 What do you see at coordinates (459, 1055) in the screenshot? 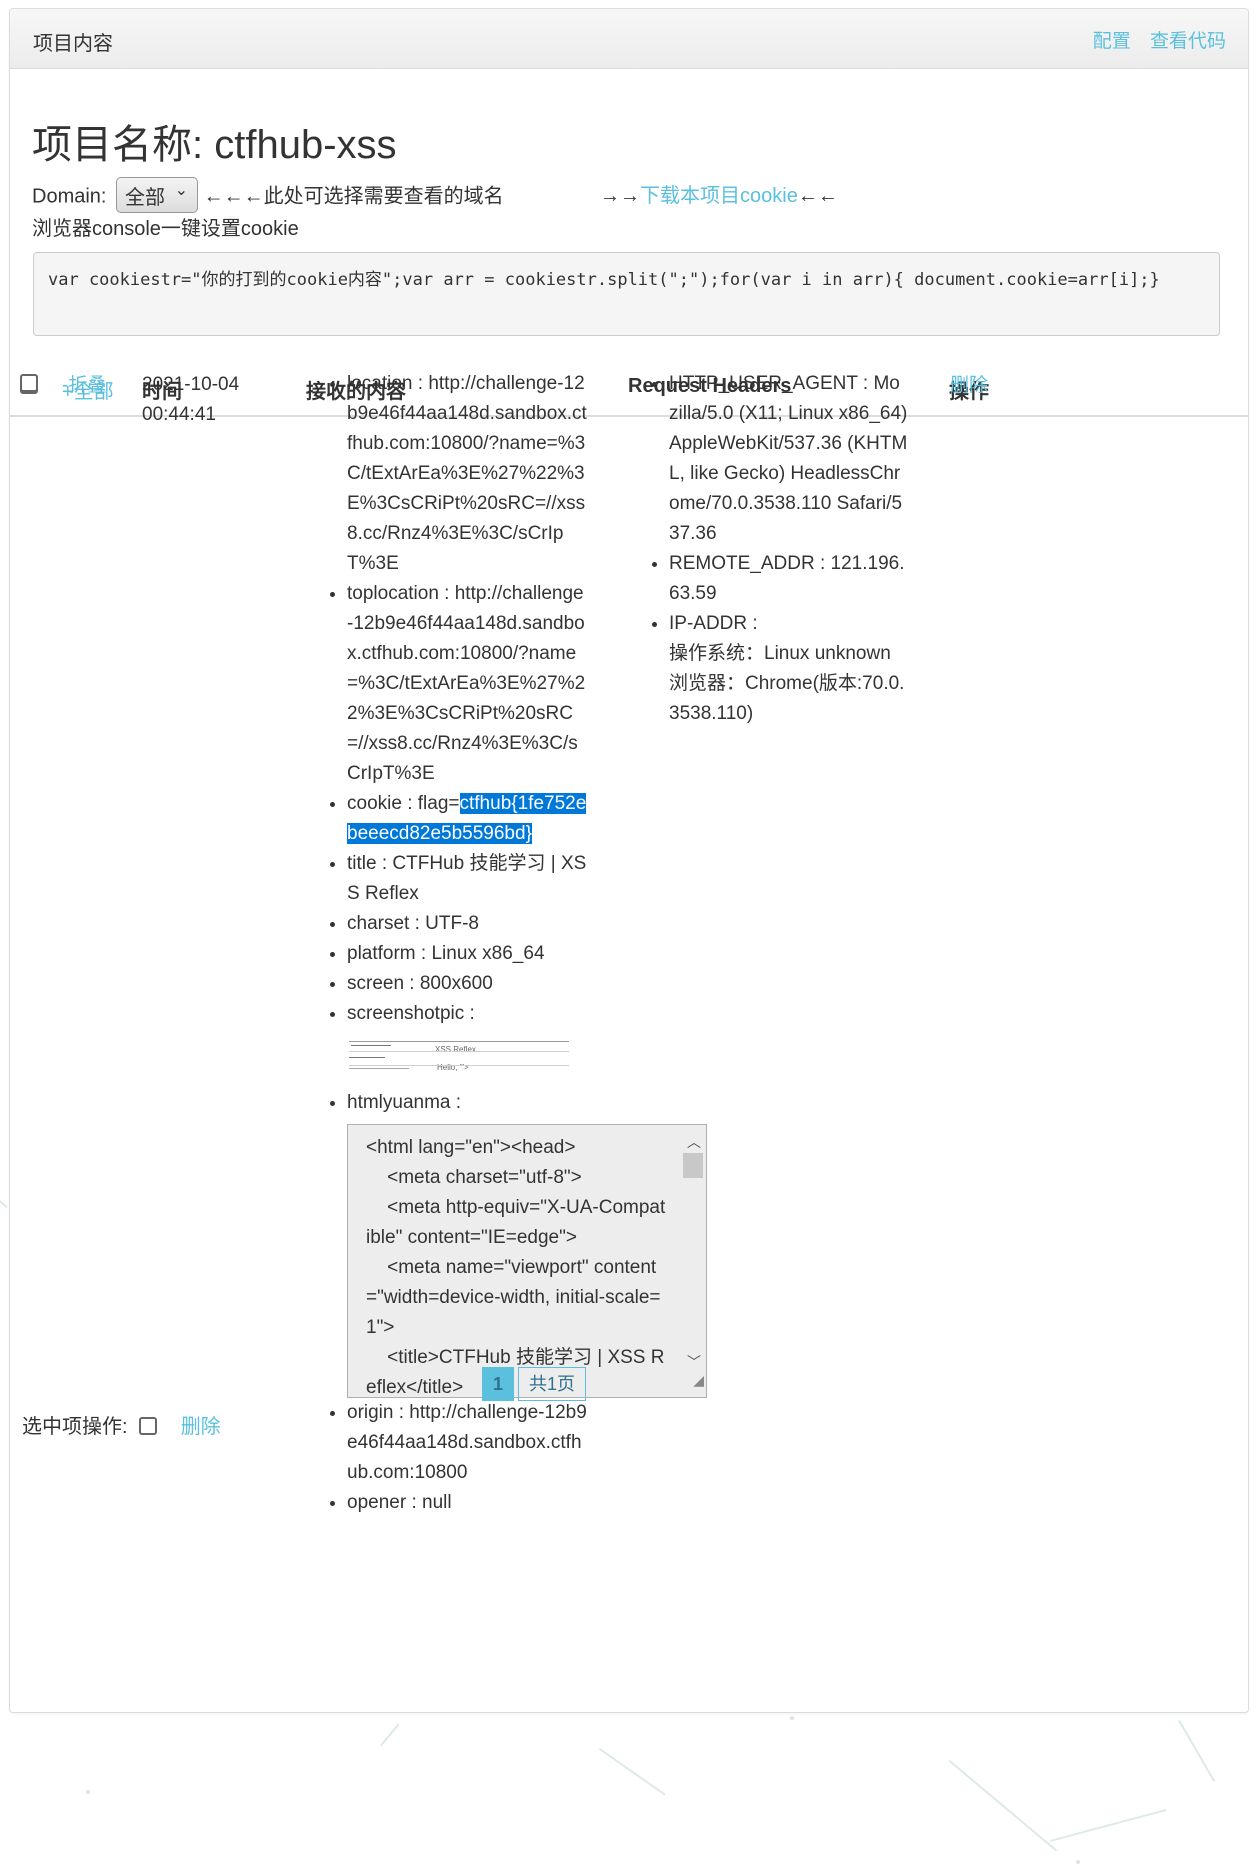
I see `screenshot-thumbnail: XSS Reflex Hello, '">` at bounding box center [459, 1055].